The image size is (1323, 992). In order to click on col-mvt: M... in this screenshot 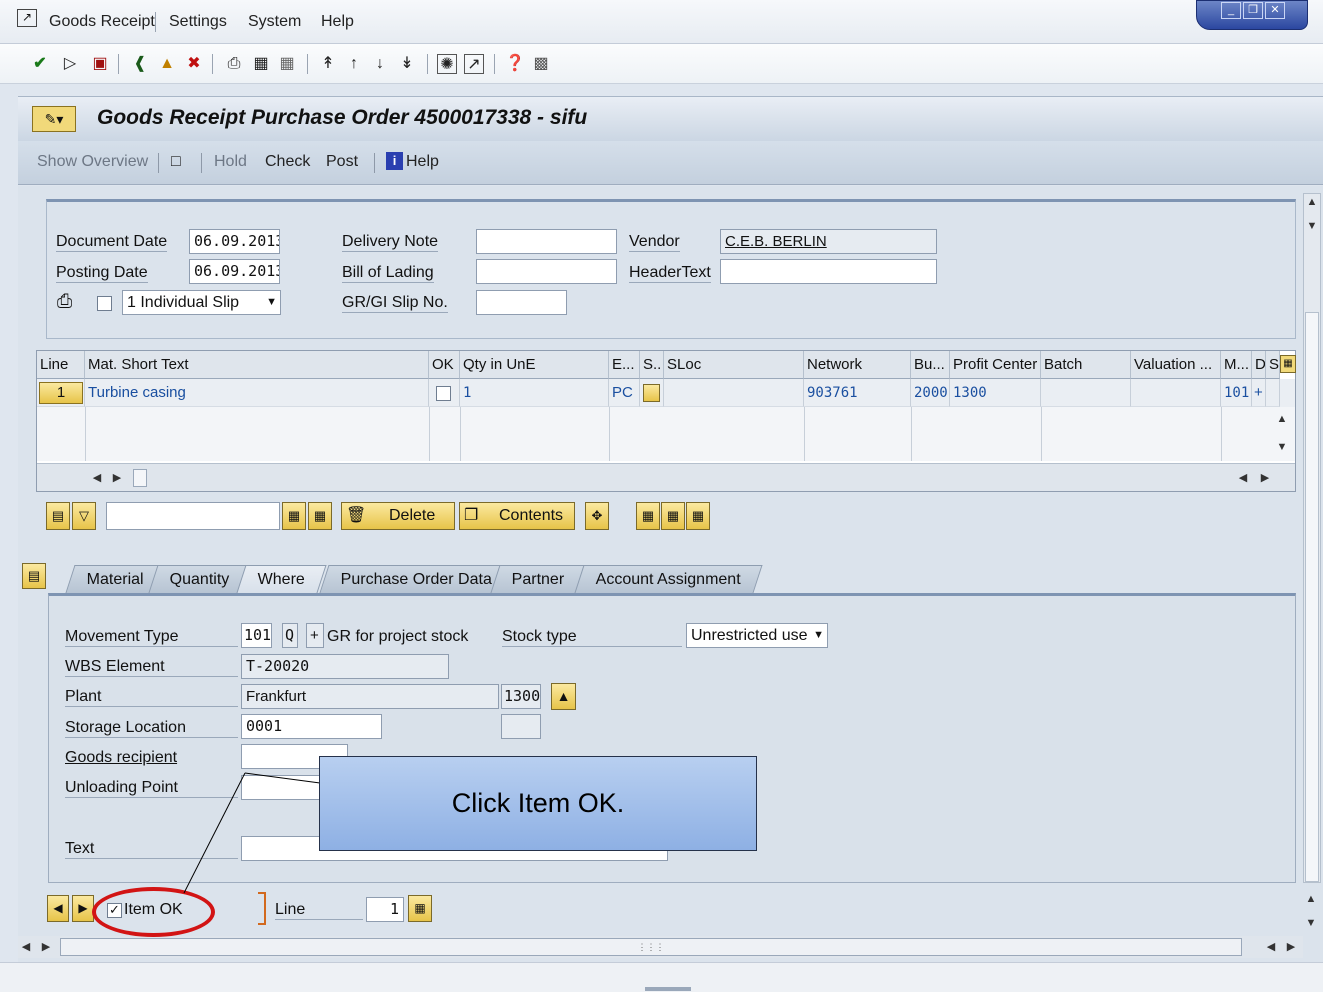, I will do `click(1236, 365)`.